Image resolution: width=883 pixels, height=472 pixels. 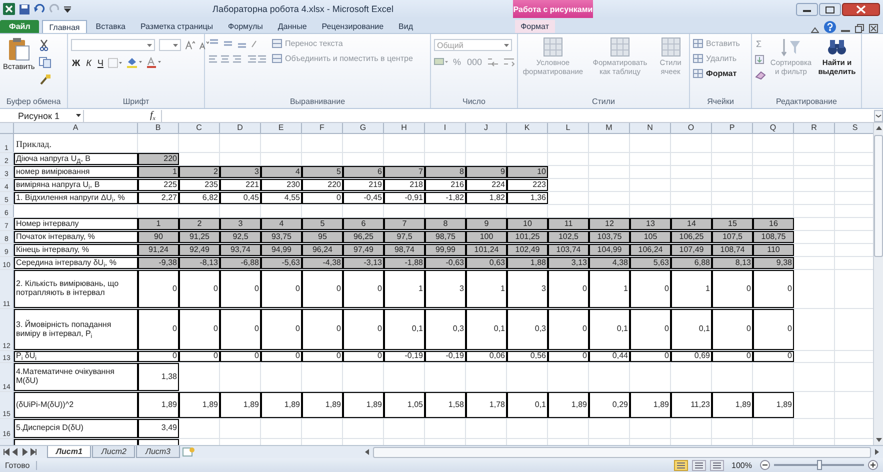 What do you see at coordinates (760, 60) in the screenshot?
I see `fill-icon` at bounding box center [760, 60].